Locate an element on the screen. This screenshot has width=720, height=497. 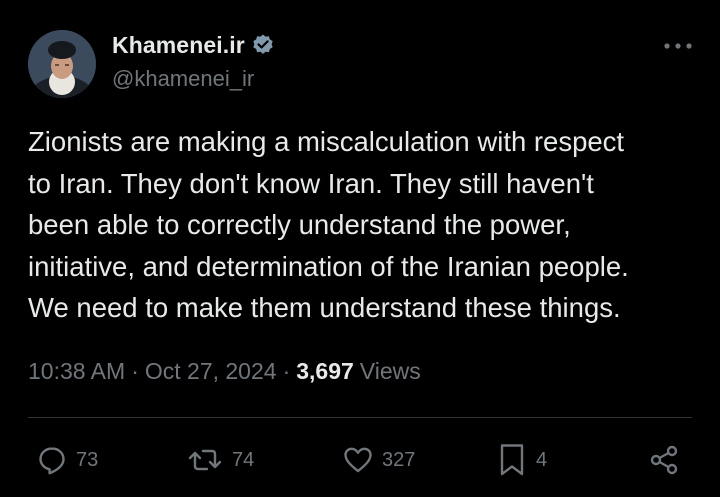
bookmark-icon is located at coordinates (512, 460).